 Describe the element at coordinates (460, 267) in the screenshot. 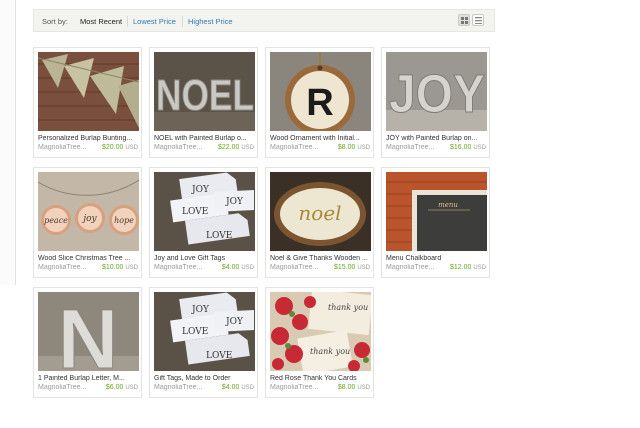

I see `price-value: $12.00` at that location.